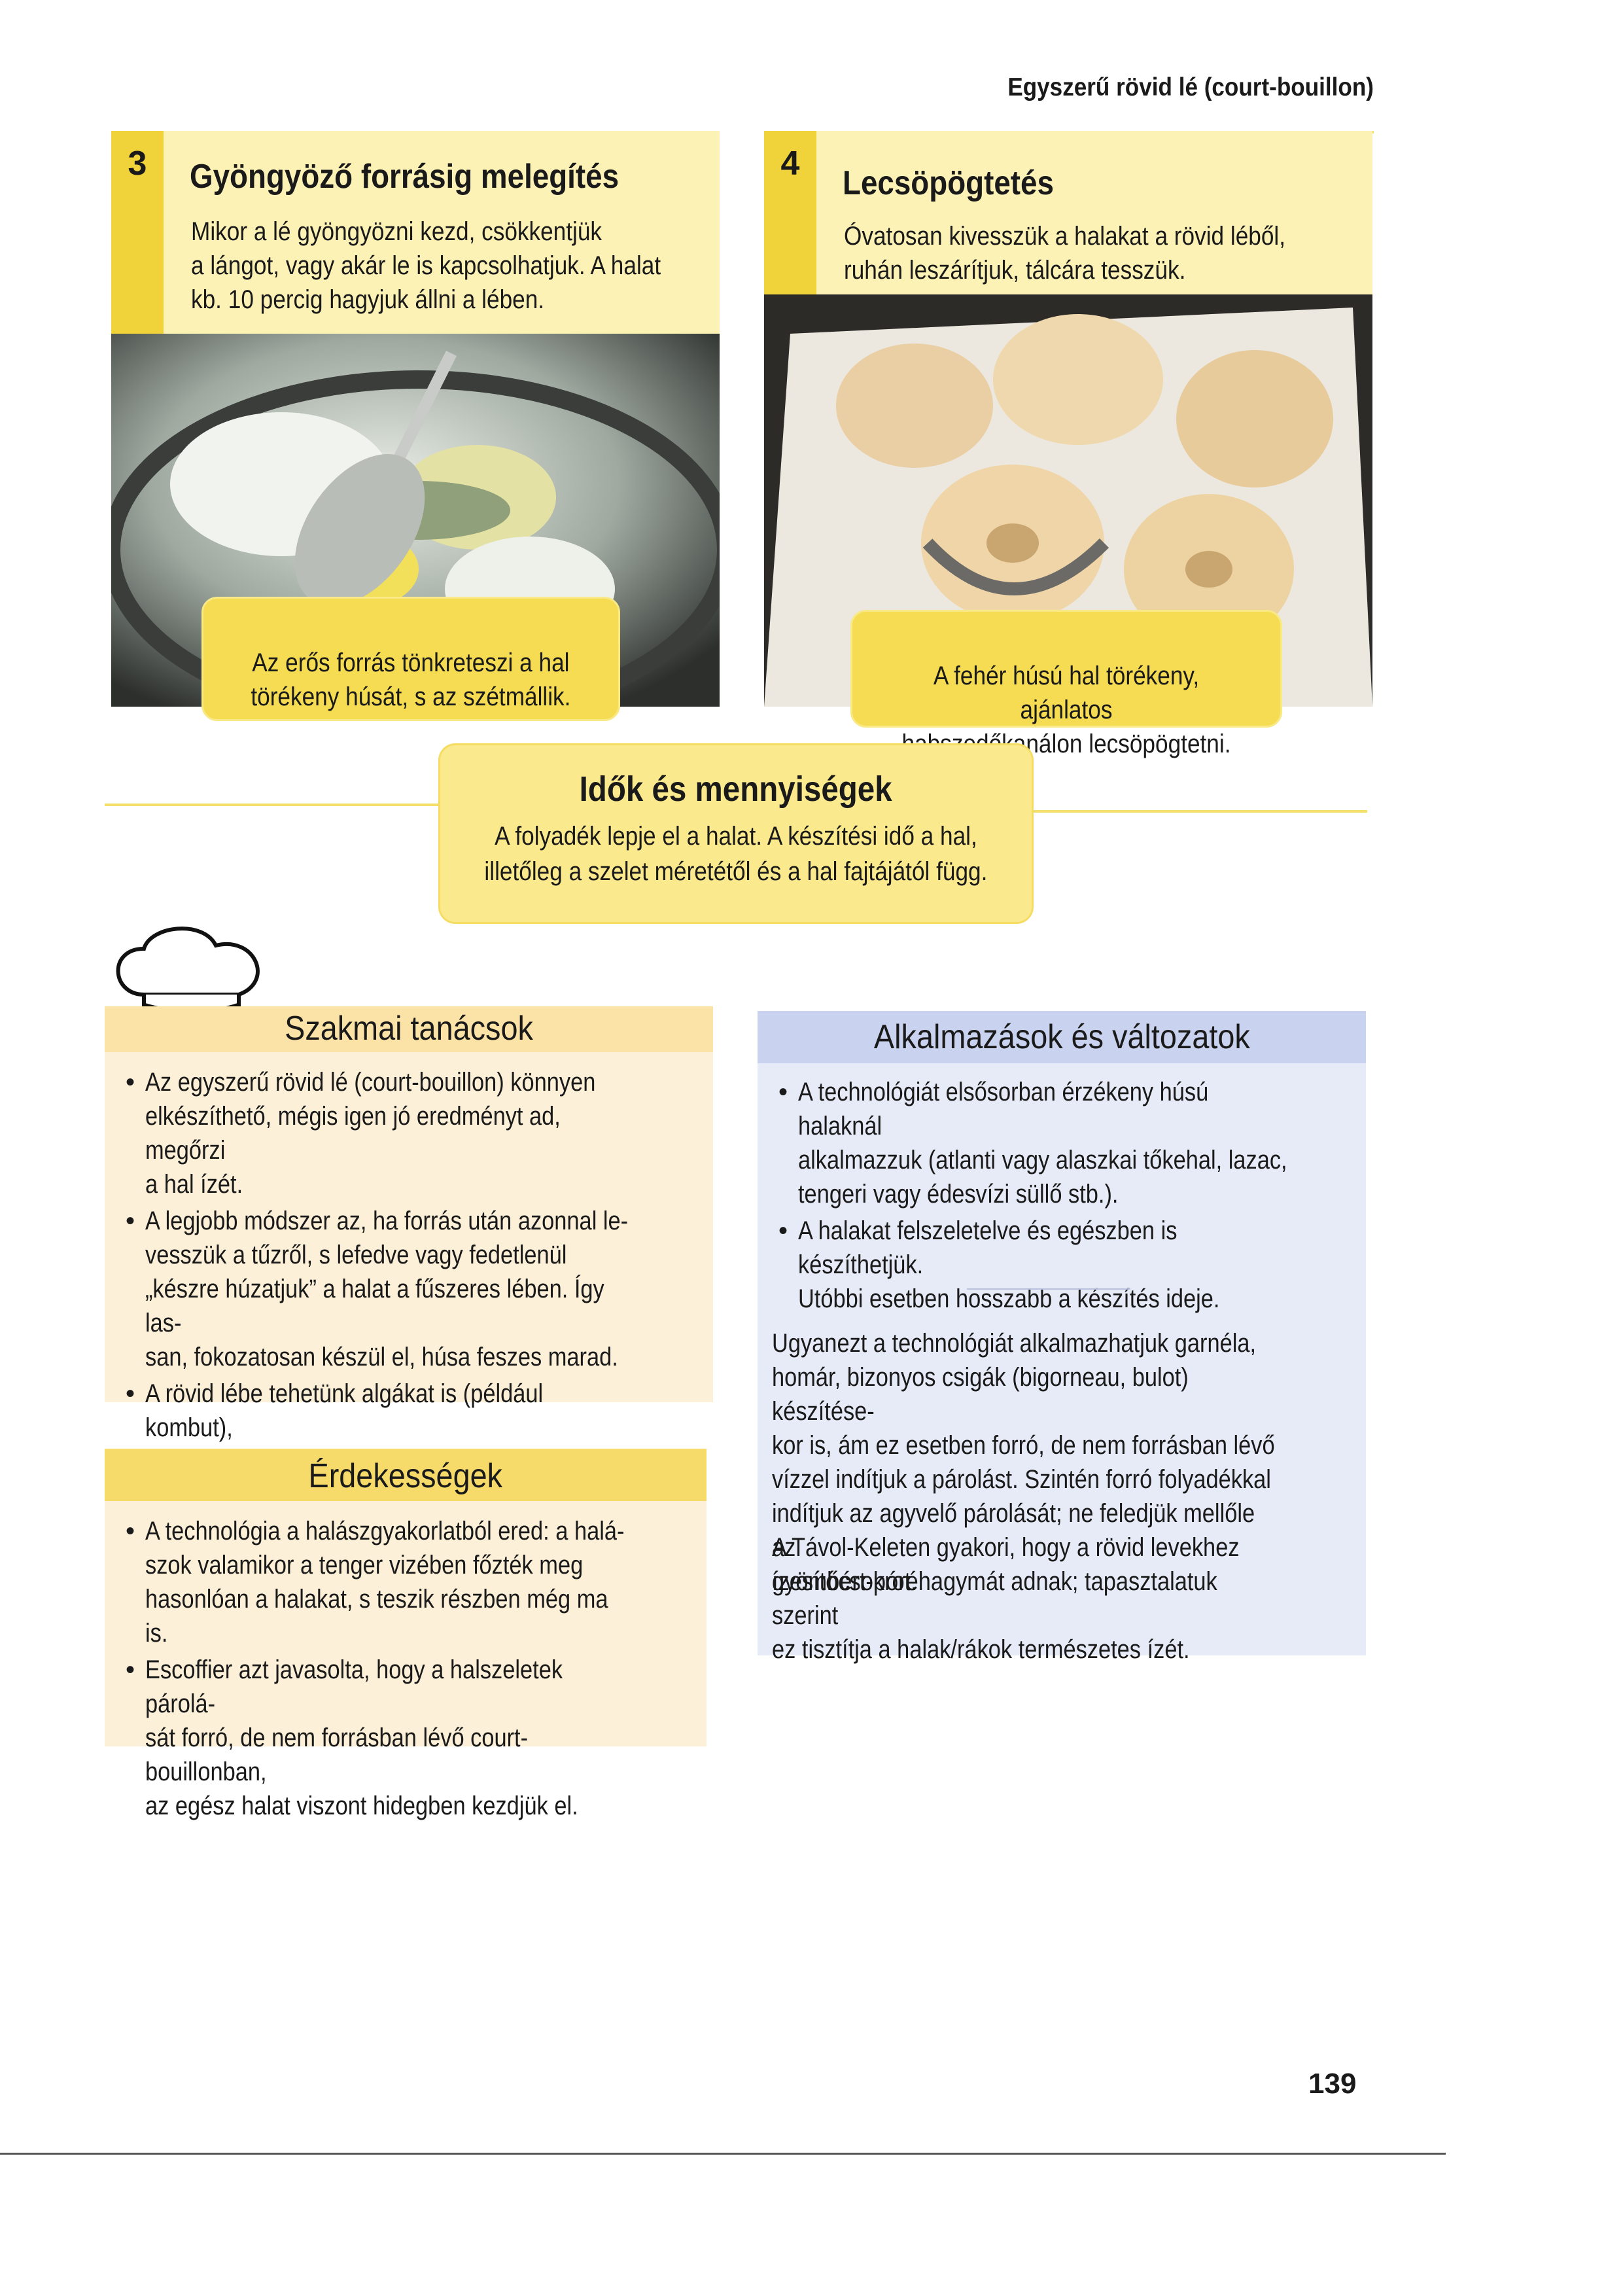 This screenshot has width=1623, height=2296. Describe the element at coordinates (1333, 2084) in the screenshot. I see `page-number: 139` at that location.